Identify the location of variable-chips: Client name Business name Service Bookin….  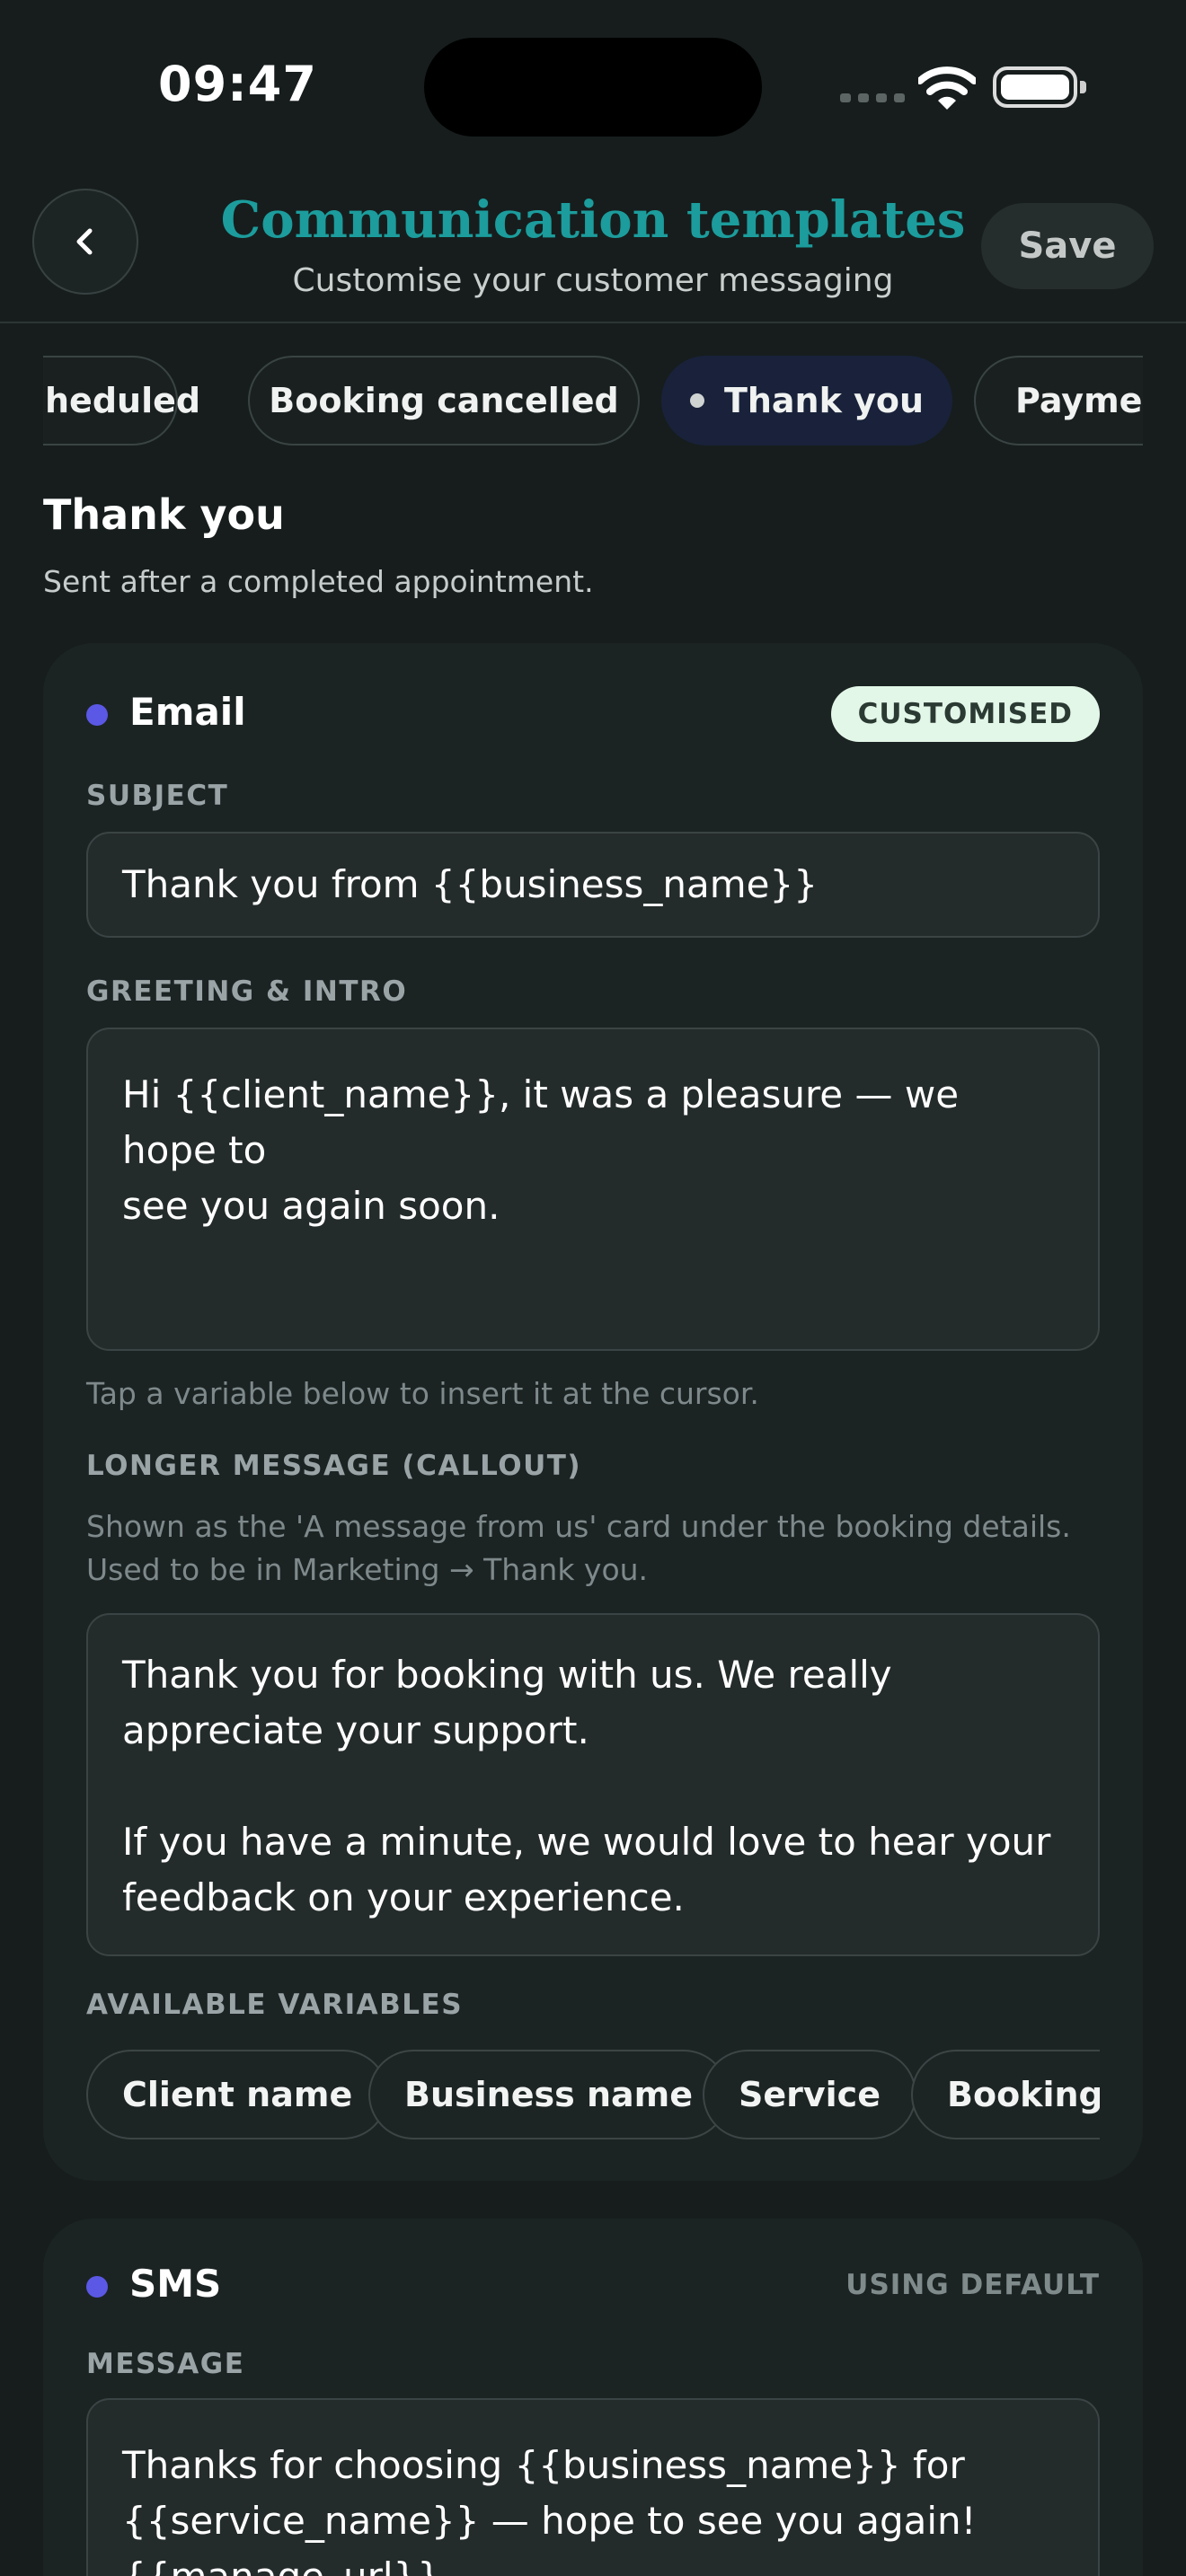
(593, 2094).